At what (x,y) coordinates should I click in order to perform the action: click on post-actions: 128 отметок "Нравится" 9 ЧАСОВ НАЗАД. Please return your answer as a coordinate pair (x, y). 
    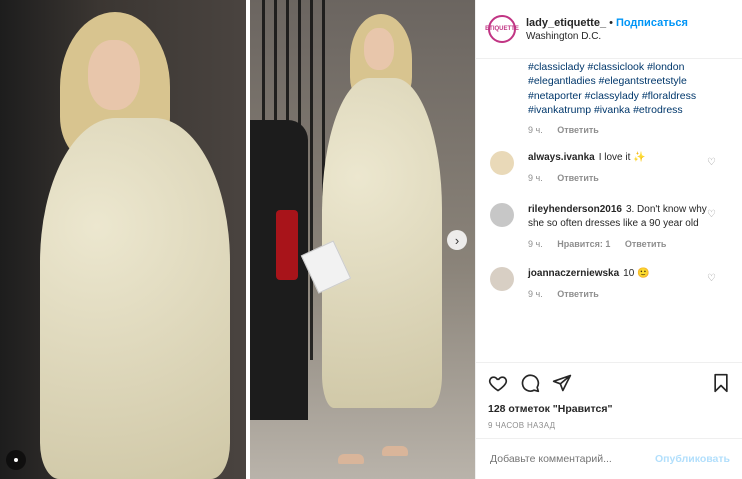
    Looking at the image, I should click on (609, 396).